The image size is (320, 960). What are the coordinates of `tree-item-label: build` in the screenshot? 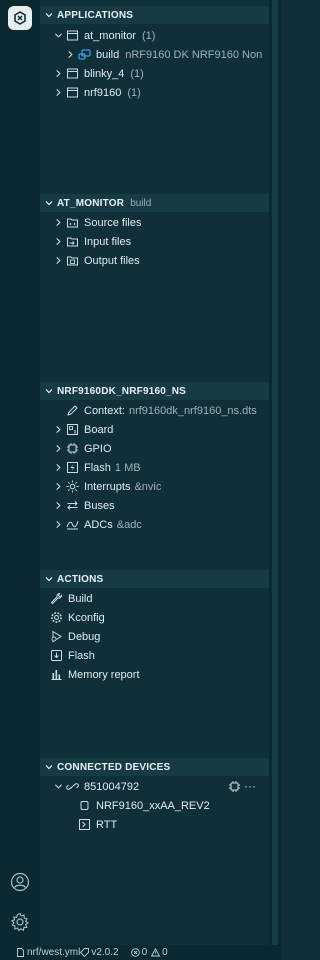 It's located at (108, 54).